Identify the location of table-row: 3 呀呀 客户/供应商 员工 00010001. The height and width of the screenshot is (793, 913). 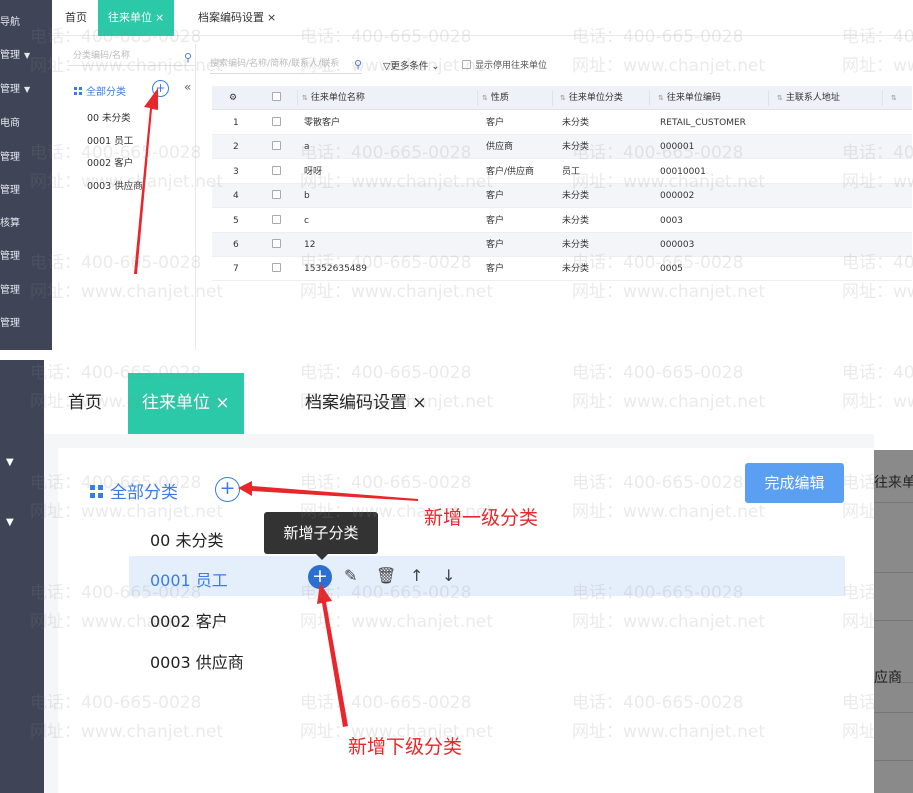
(562, 172).